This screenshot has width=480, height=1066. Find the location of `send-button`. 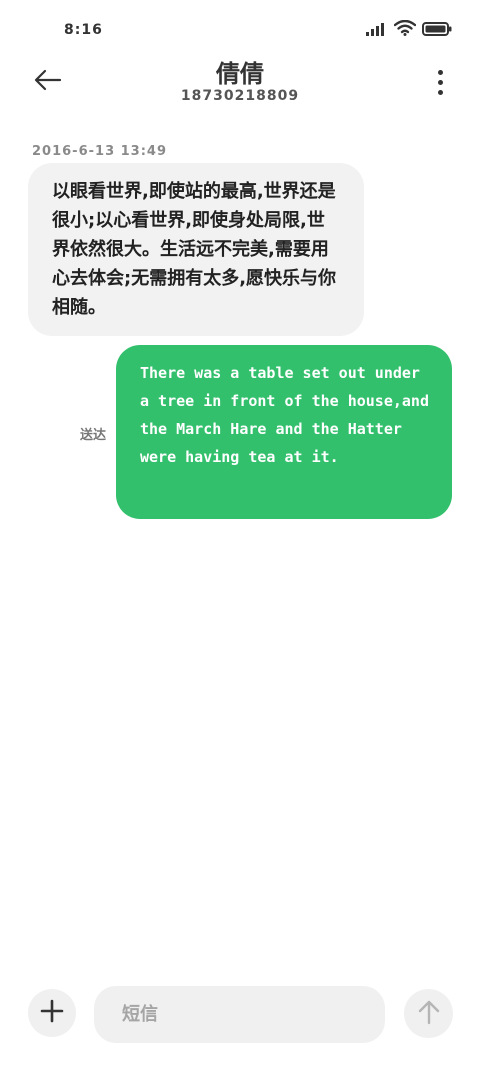

send-button is located at coordinates (428, 1013).